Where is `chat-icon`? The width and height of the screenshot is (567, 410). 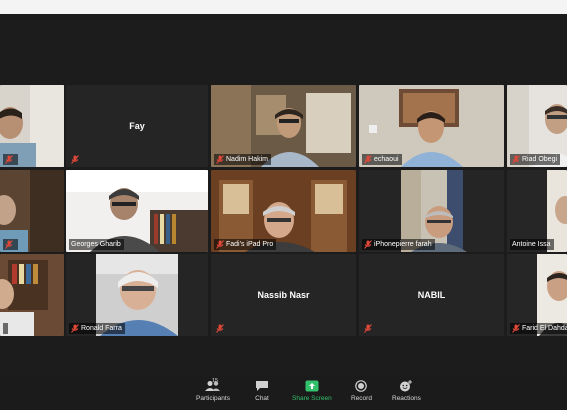 chat-icon is located at coordinates (262, 386).